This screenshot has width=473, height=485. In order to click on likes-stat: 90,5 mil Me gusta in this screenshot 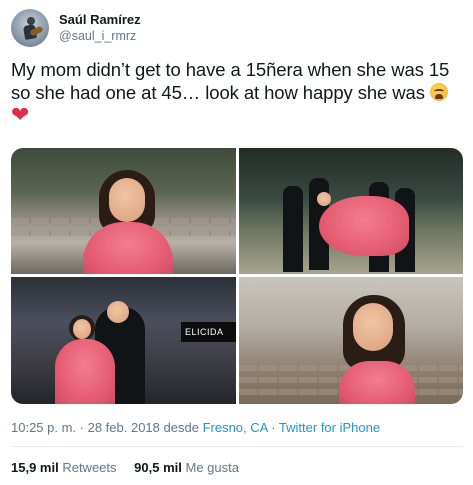, I will do `click(186, 467)`.